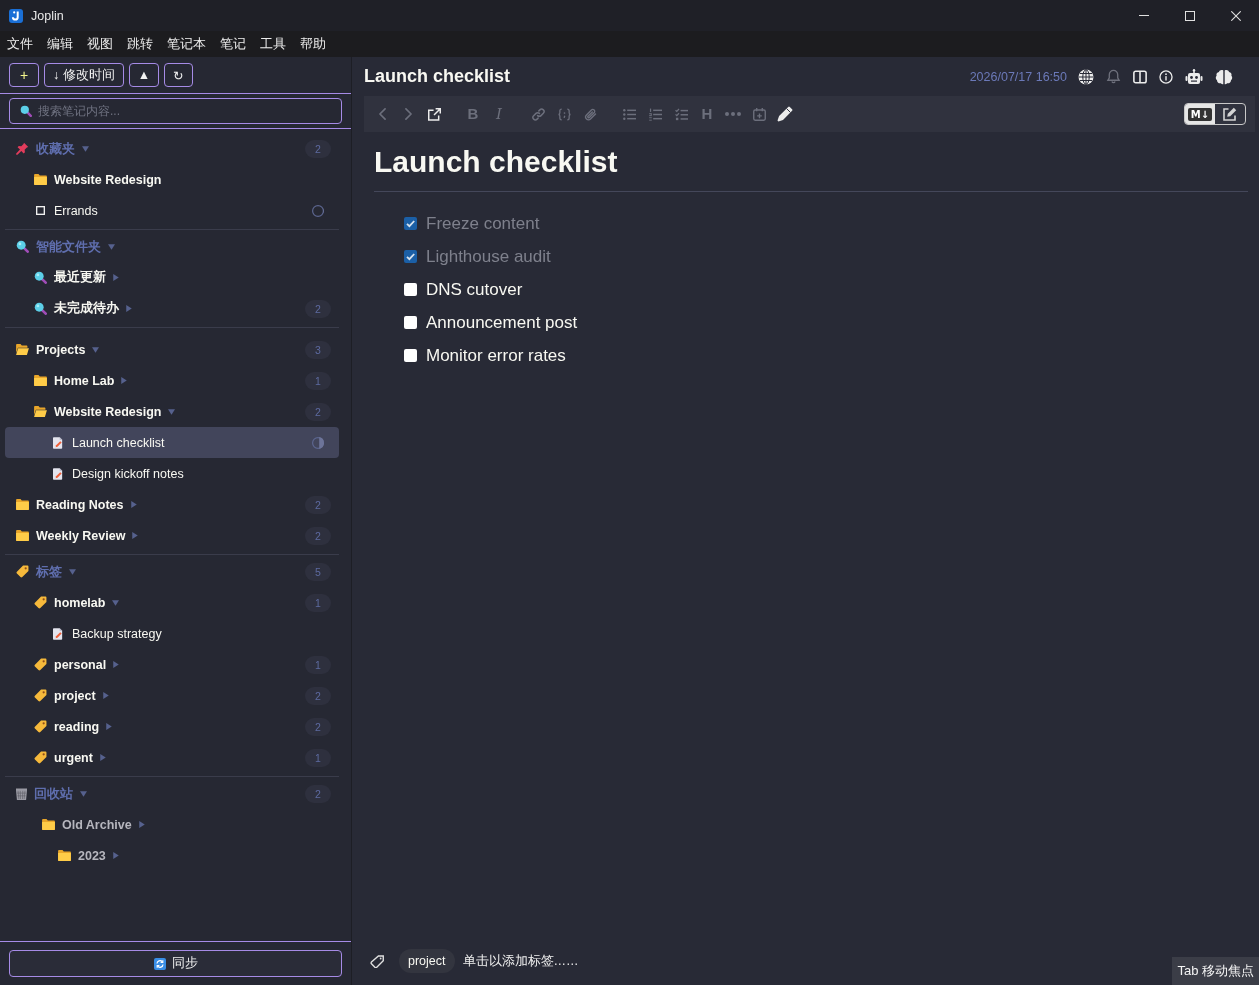 The image size is (1259, 985). Describe the element at coordinates (273, 44) in the screenshot. I see `menu-item: 工具` at that location.